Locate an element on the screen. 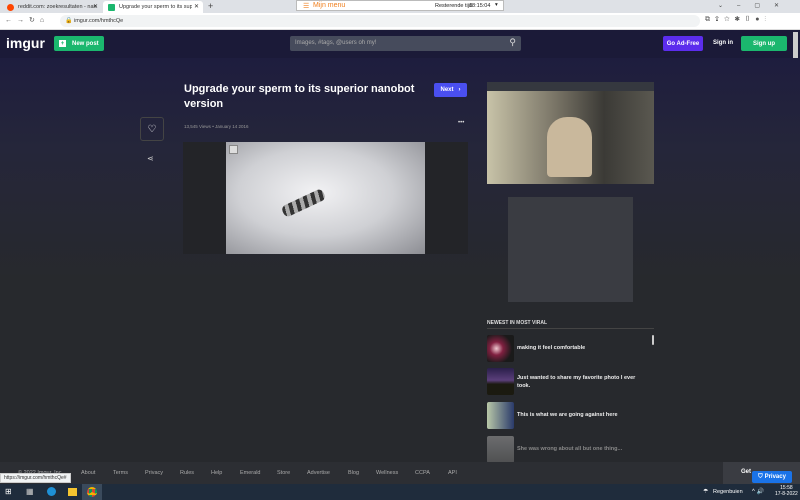  search-input: Images, #tags, @users oh my! ⚲ is located at coordinates (405, 43).